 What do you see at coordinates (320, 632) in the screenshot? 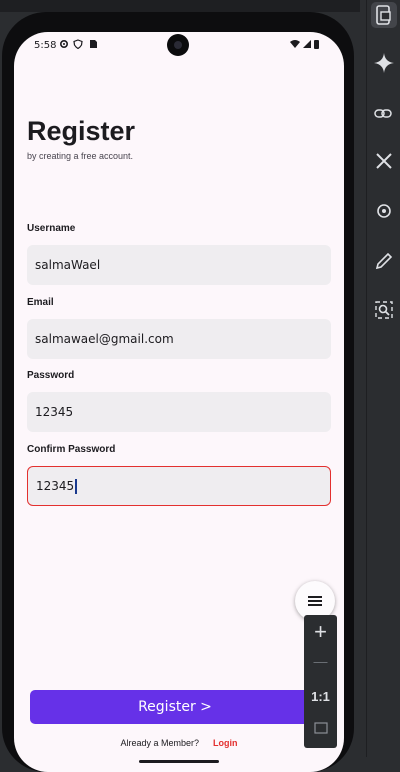
I see `zoom-in-button: +` at bounding box center [320, 632].